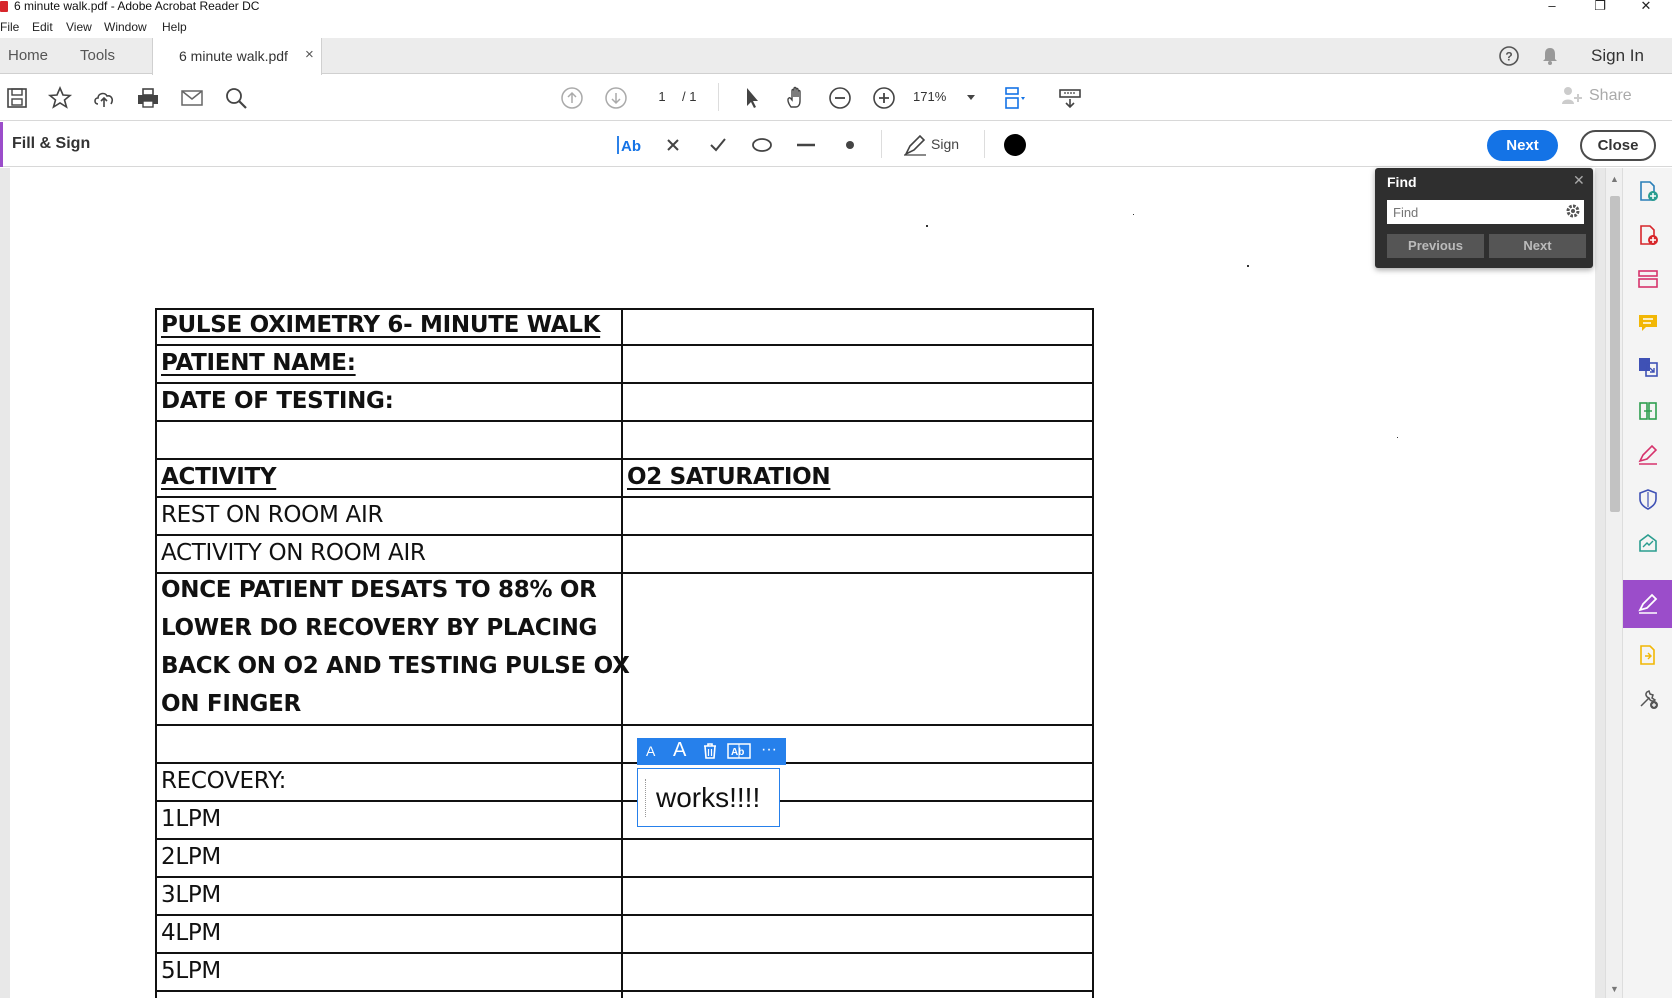  I want to click on tab-document: 6 minute walk.pdf ×, so click(237, 56).